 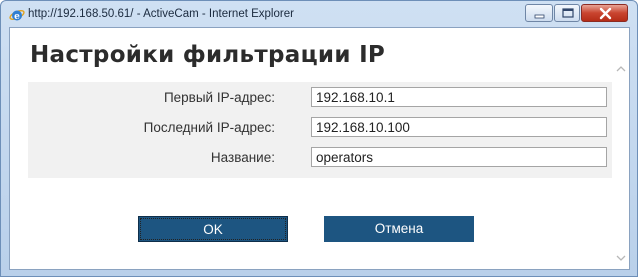 What do you see at coordinates (242, 157) in the screenshot?
I see `name-label: Название:` at bounding box center [242, 157].